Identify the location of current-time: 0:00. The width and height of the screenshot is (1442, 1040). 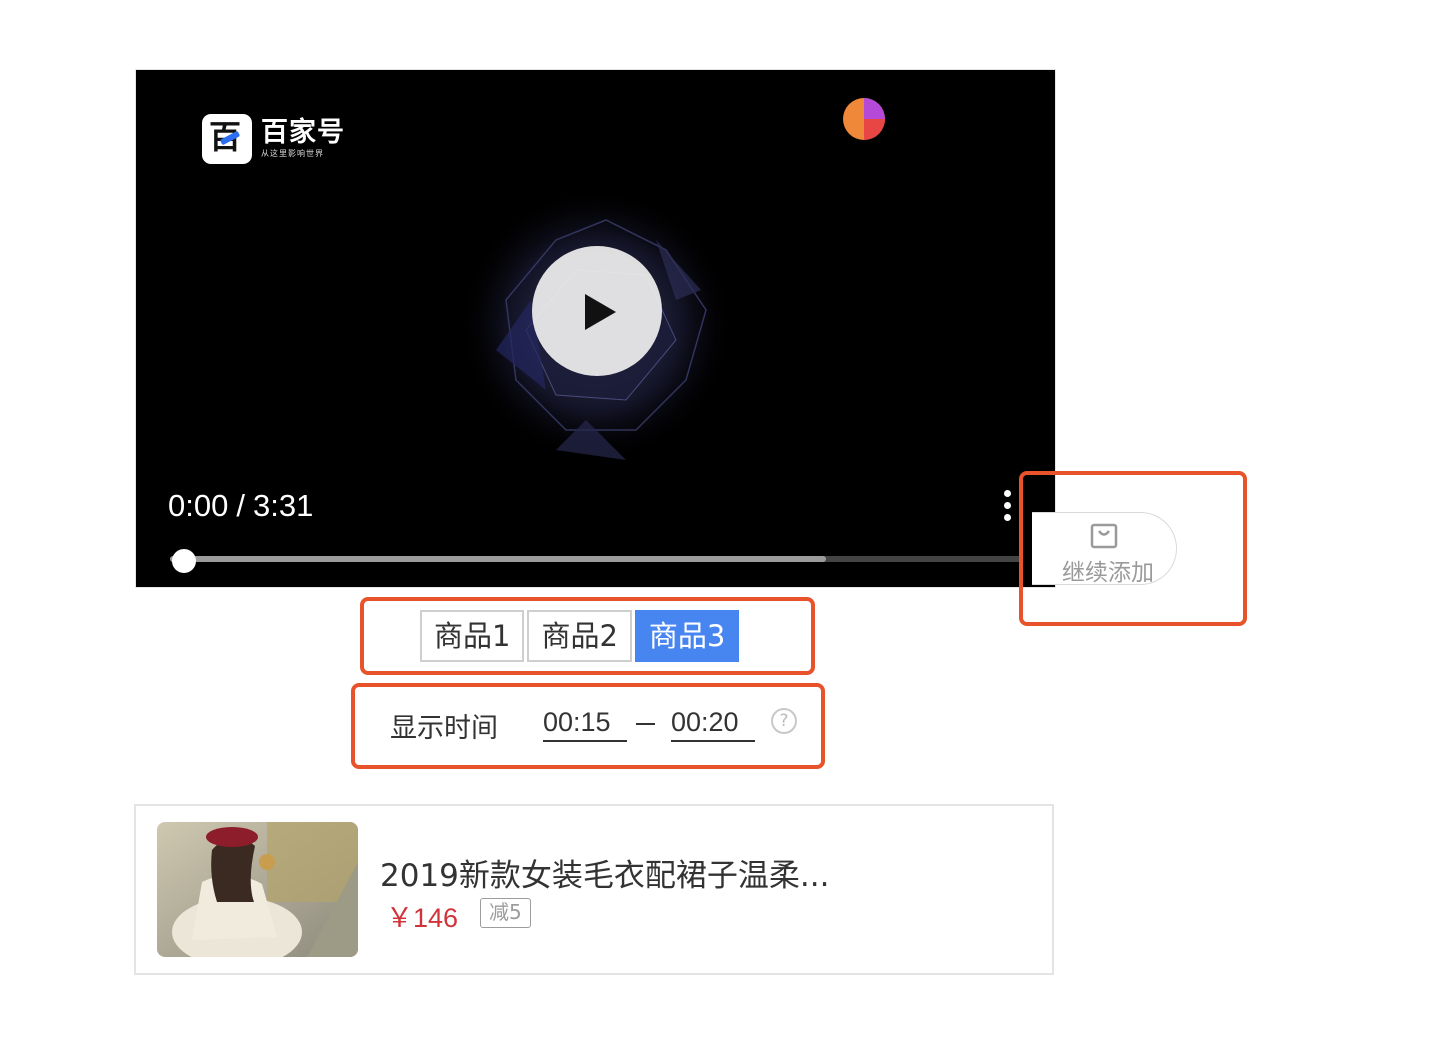
(198, 505).